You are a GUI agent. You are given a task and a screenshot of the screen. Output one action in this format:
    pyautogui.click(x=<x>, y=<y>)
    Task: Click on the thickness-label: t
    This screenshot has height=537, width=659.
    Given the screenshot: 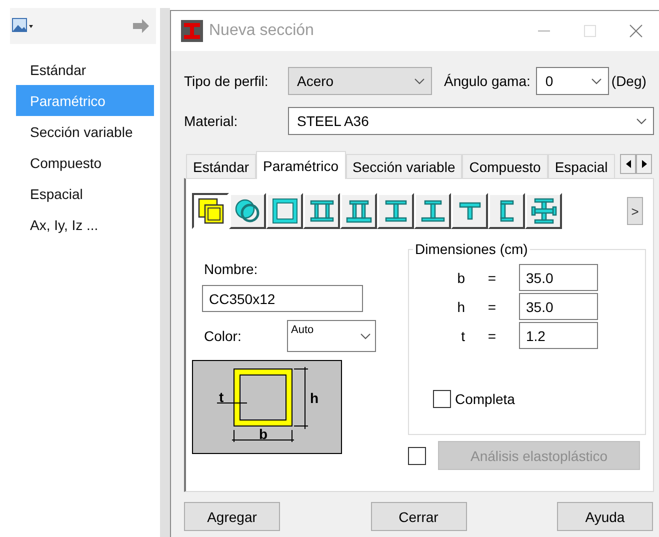 What is the action you would take?
    pyautogui.click(x=221, y=397)
    